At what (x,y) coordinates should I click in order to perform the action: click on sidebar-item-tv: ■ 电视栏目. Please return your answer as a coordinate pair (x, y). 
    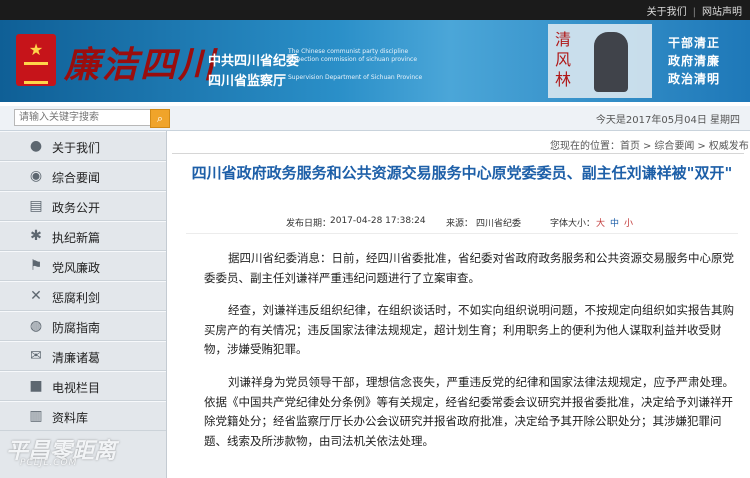
    Looking at the image, I should click on (83, 386).